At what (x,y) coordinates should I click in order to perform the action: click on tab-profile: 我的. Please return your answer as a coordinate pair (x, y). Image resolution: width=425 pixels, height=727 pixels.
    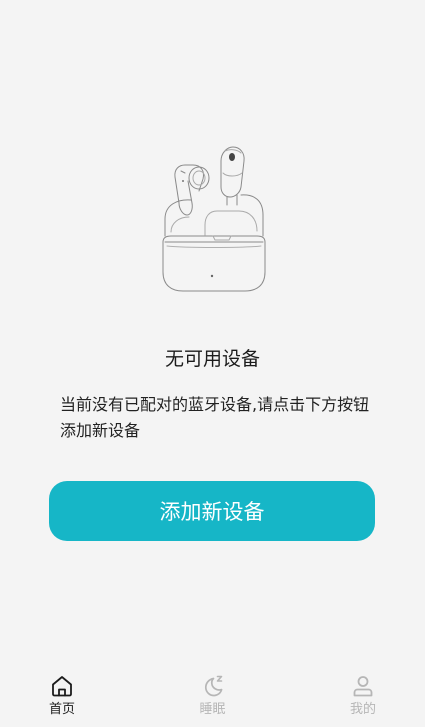
    Looking at the image, I should click on (363, 699).